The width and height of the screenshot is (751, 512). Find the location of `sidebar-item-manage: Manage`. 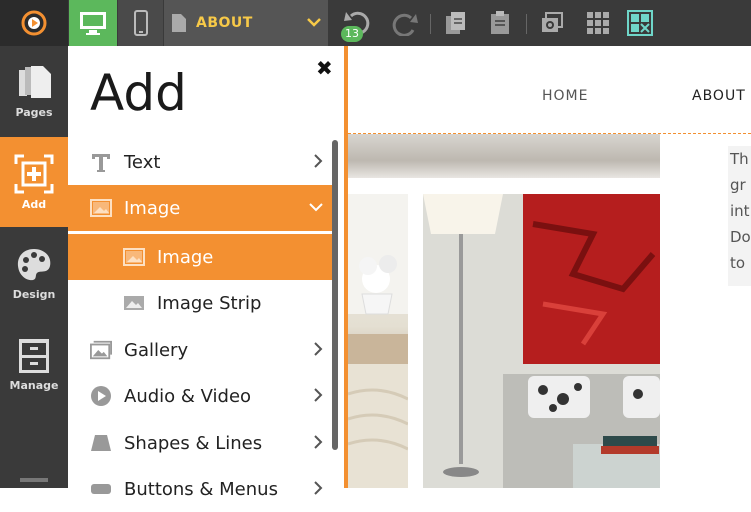

sidebar-item-manage: Manage is located at coordinates (34, 364).